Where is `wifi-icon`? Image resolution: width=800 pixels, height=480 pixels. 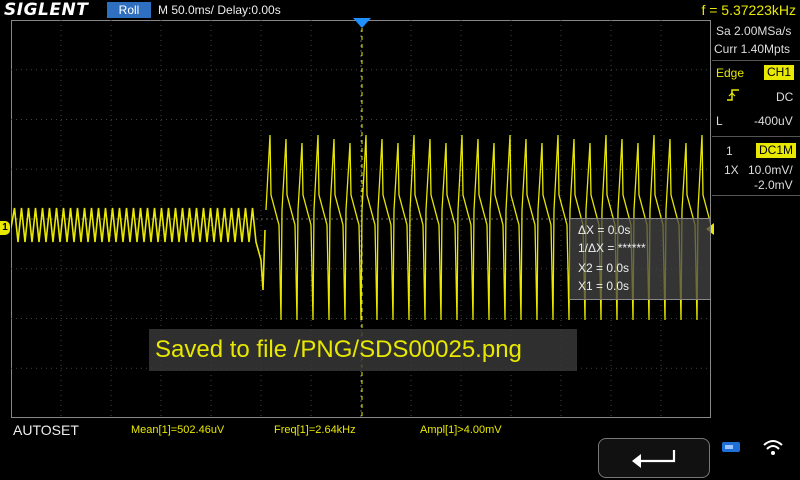 wifi-icon is located at coordinates (773, 447).